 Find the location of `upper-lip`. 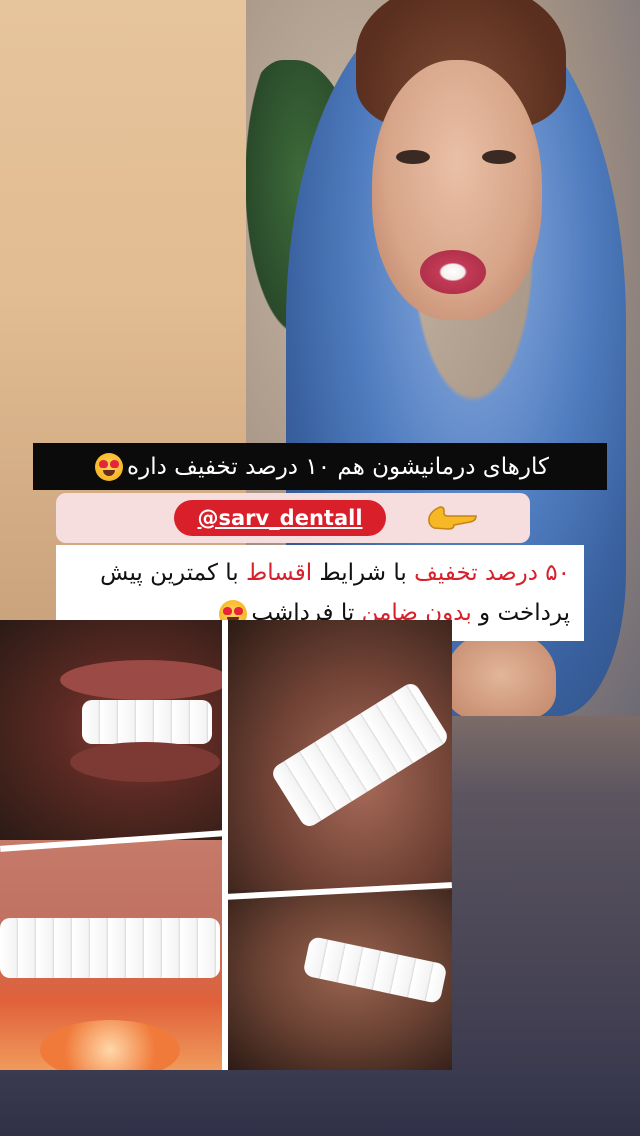

upper-lip is located at coordinates (142, 680).